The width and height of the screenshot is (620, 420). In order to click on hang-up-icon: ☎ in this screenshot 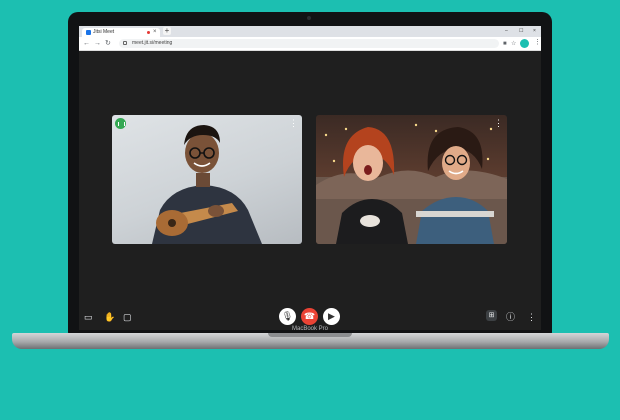, I will do `click(309, 316)`.